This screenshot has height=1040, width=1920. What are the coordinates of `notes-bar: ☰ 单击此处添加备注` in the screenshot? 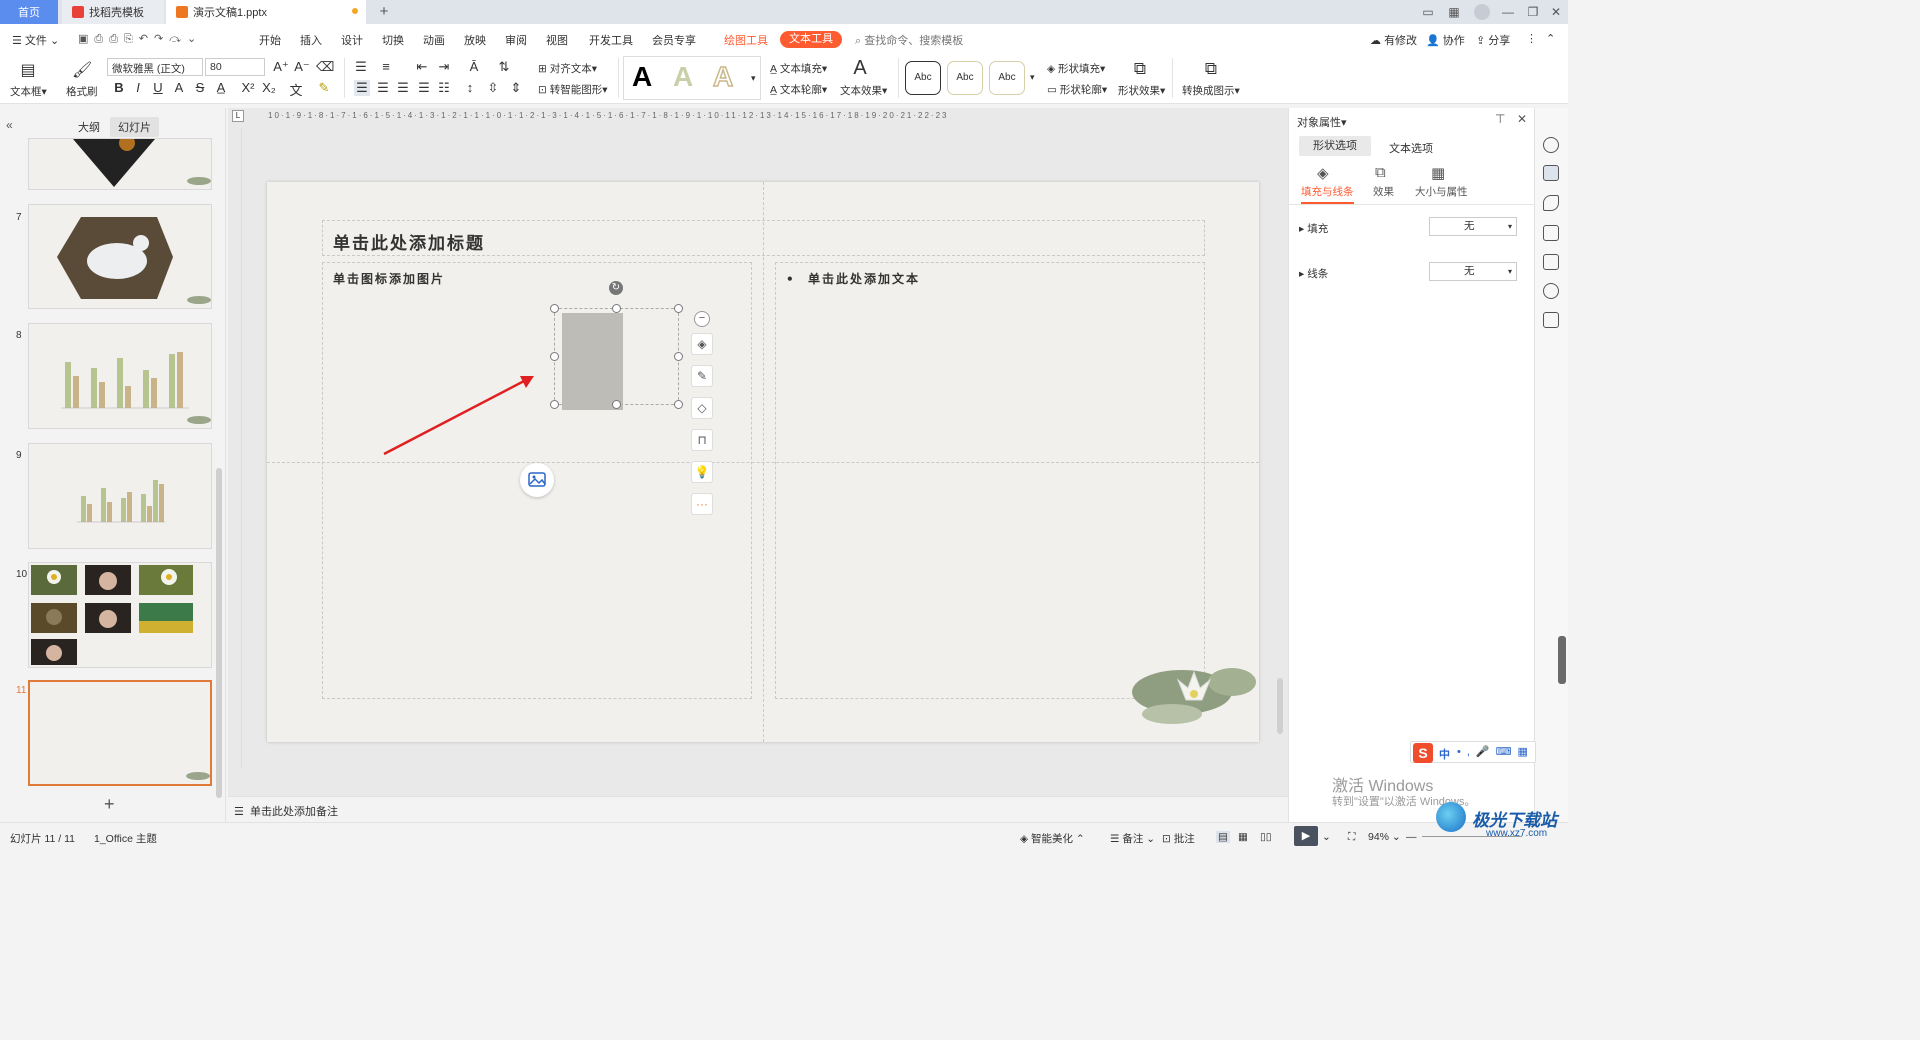 It's located at (758, 809).